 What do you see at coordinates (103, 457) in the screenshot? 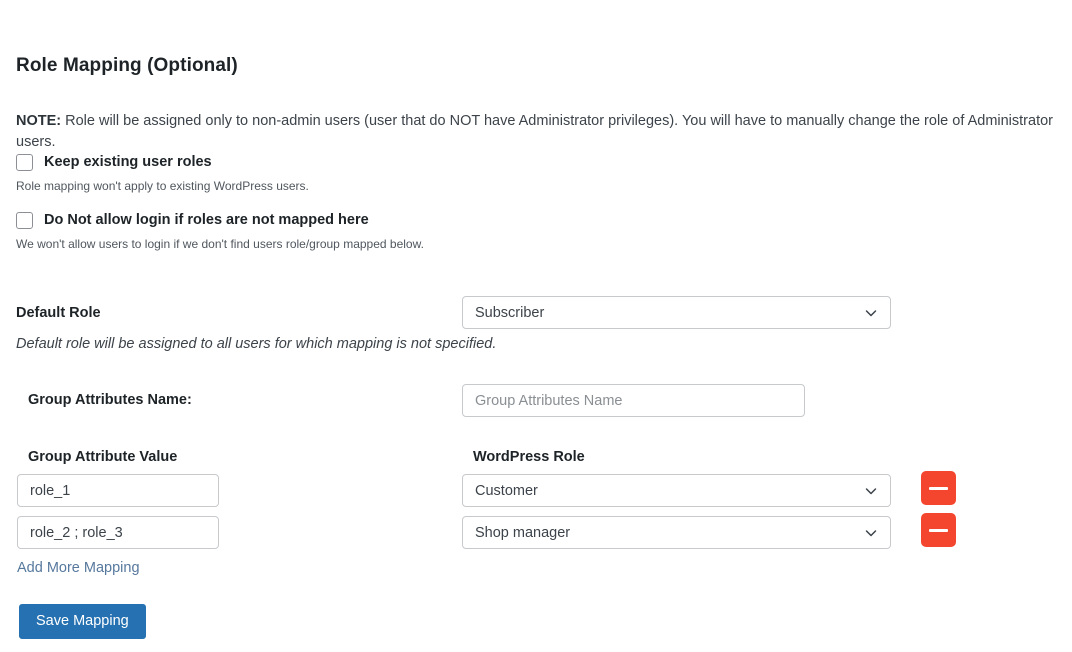
I see `column-header-group-attribute-value: Group Attribute Value` at bounding box center [103, 457].